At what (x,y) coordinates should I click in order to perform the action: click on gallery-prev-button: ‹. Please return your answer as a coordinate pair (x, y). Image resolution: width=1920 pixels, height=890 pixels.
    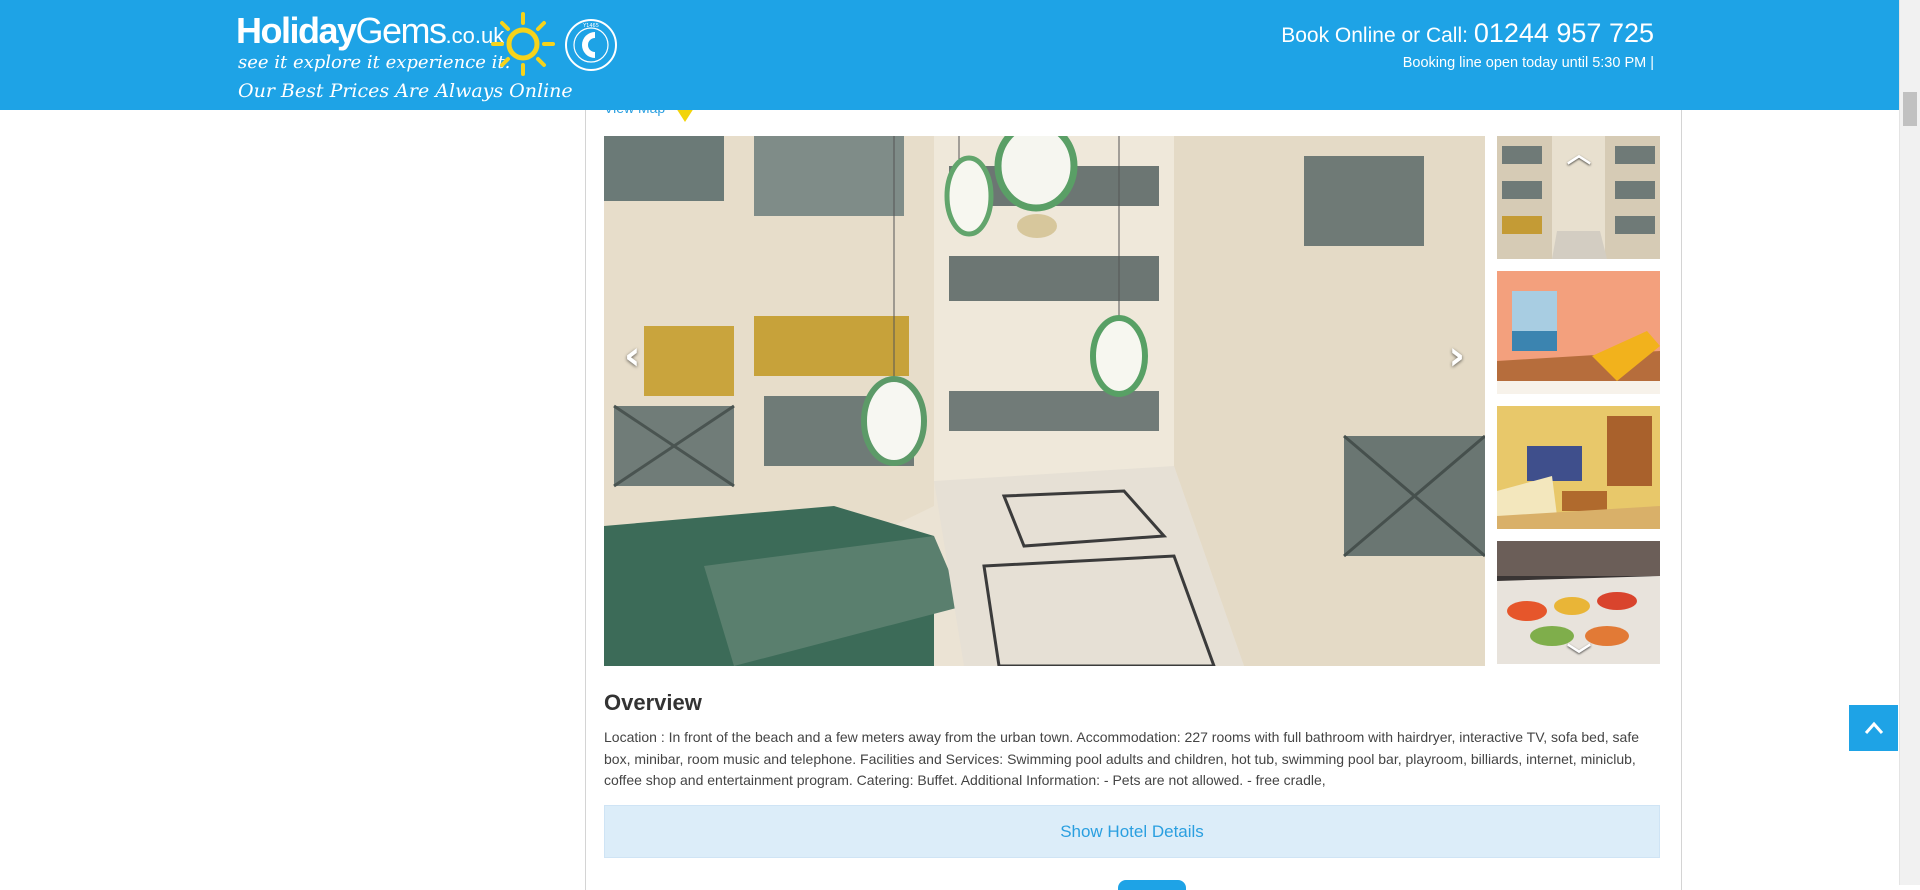
    Looking at the image, I should click on (632, 356).